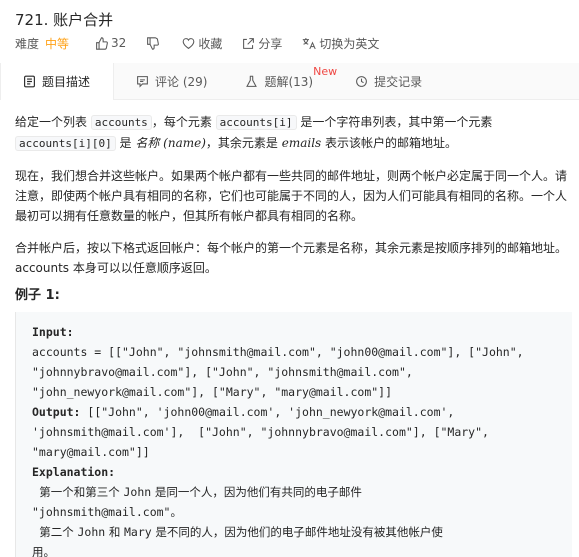 This screenshot has height=557, width=579. Describe the element at coordinates (56, 412) in the screenshot. I see `output-label: Output:` at that location.